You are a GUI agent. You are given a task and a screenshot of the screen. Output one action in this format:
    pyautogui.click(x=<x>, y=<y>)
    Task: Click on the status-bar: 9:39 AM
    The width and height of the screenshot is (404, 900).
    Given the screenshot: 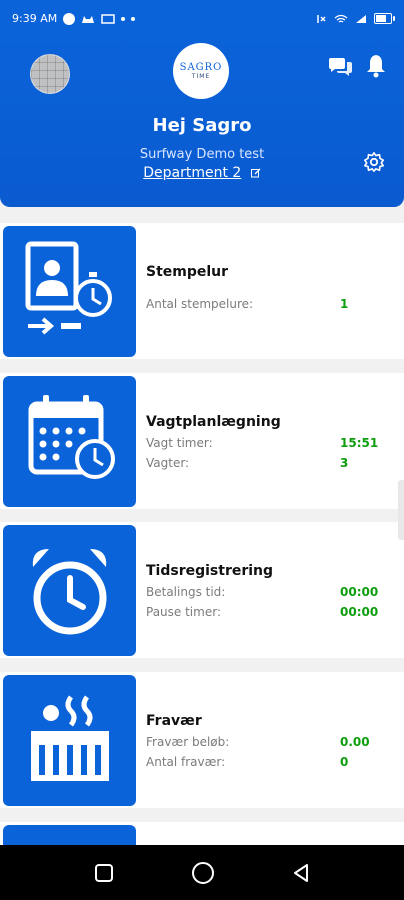 What is the action you would take?
    pyautogui.click(x=202, y=18)
    